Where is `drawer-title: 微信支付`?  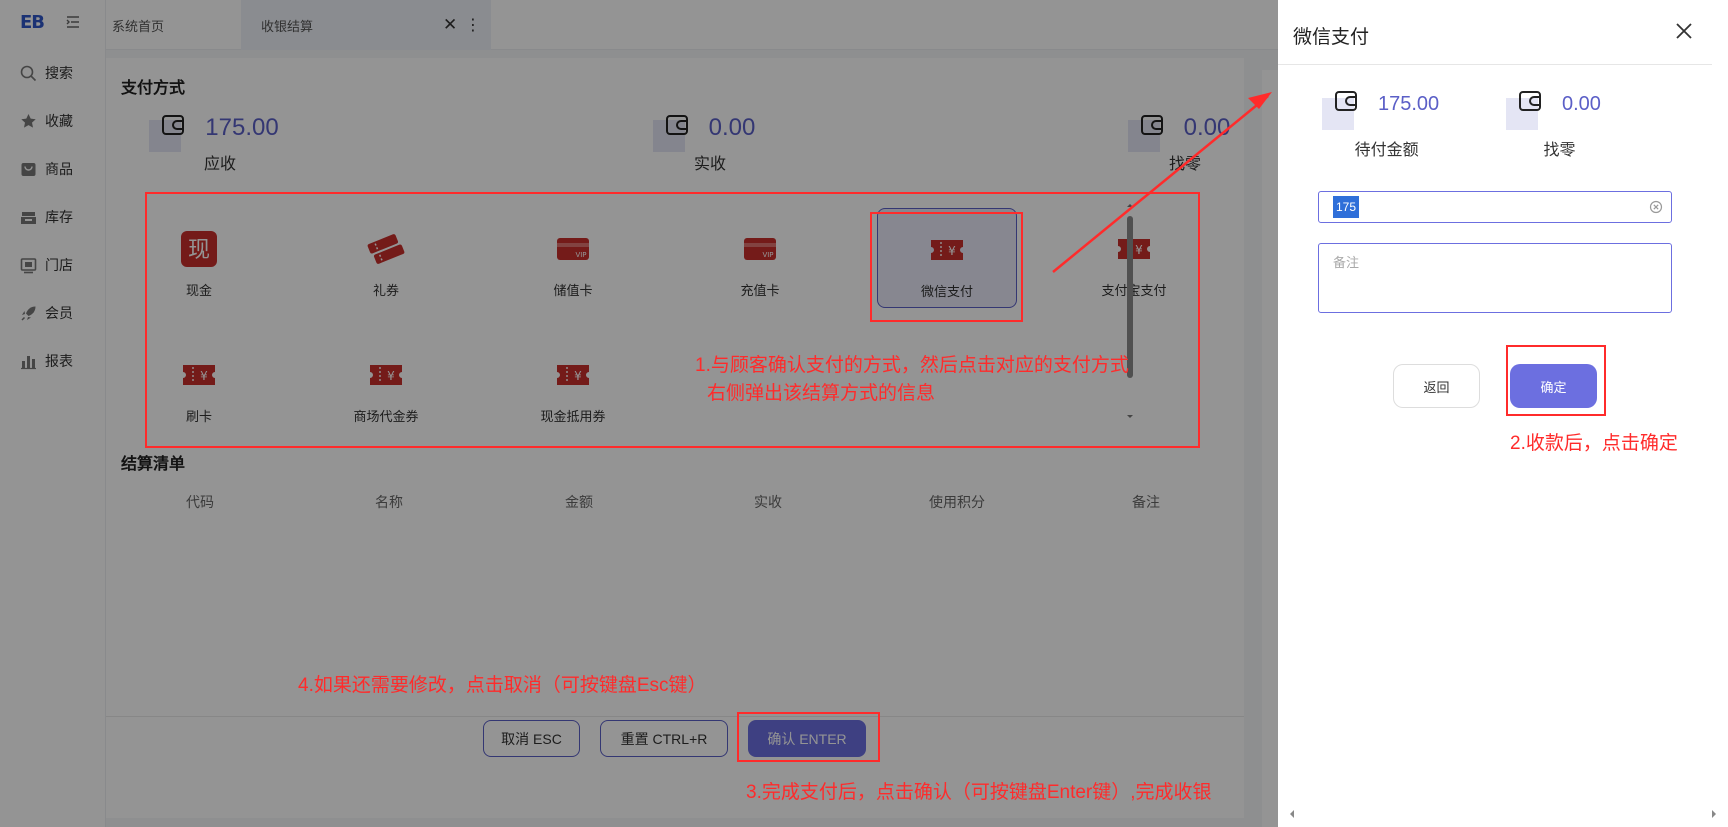 drawer-title: 微信支付 is located at coordinates (1331, 37).